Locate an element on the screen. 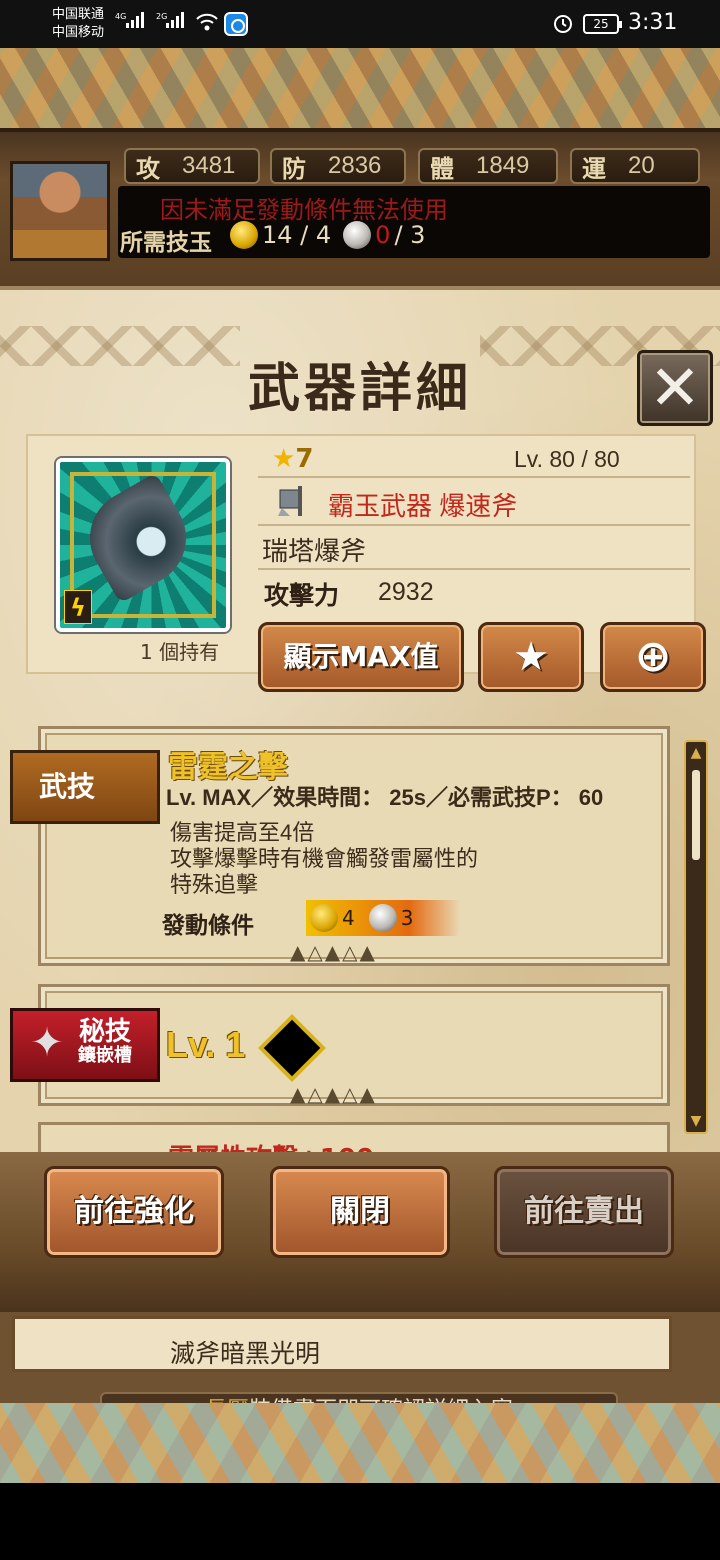  secret-skill-tag: ✦ 秘技 鑲嵌槽 is located at coordinates (85, 1045).